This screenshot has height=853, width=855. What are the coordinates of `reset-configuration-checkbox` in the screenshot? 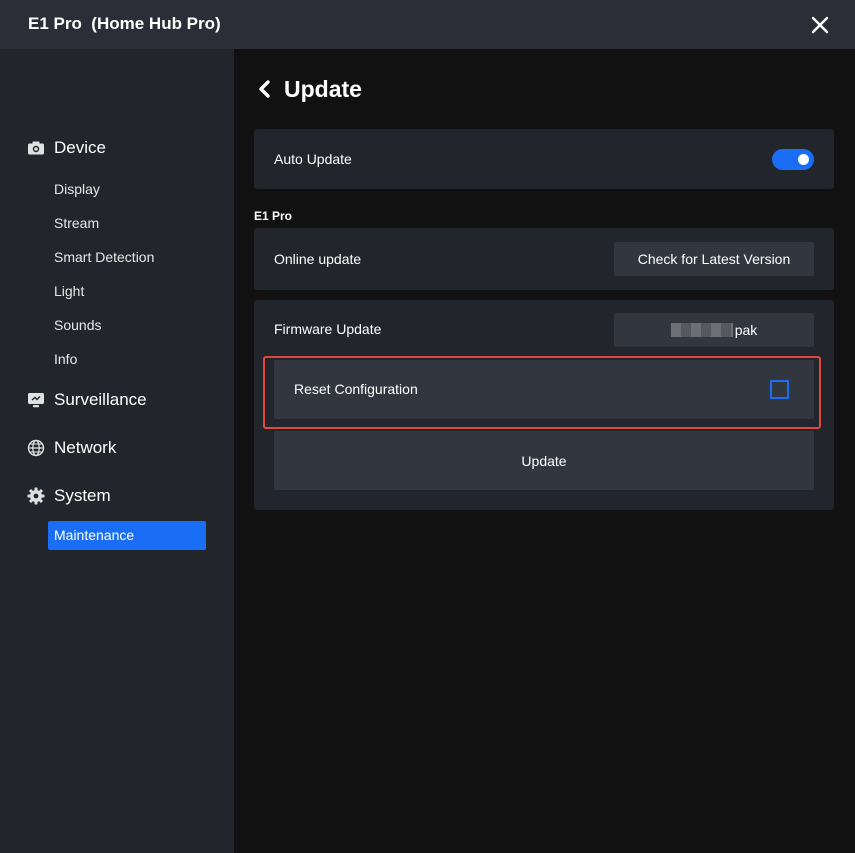 It's located at (779, 389).